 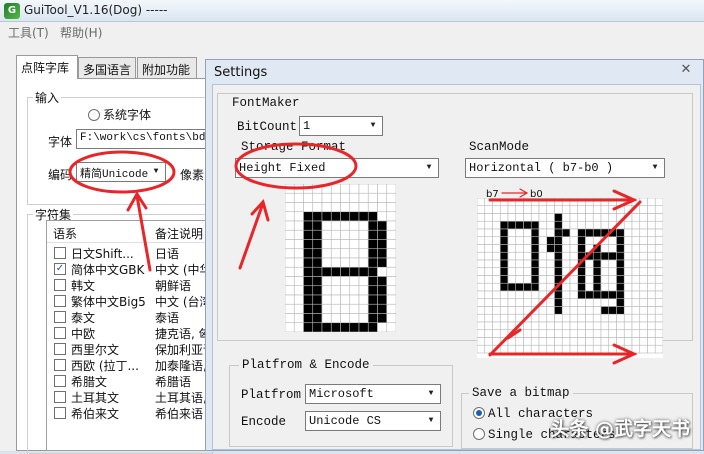 What do you see at coordinates (95, 398) in the screenshot?
I see `row-language: 土耳其文` at bounding box center [95, 398].